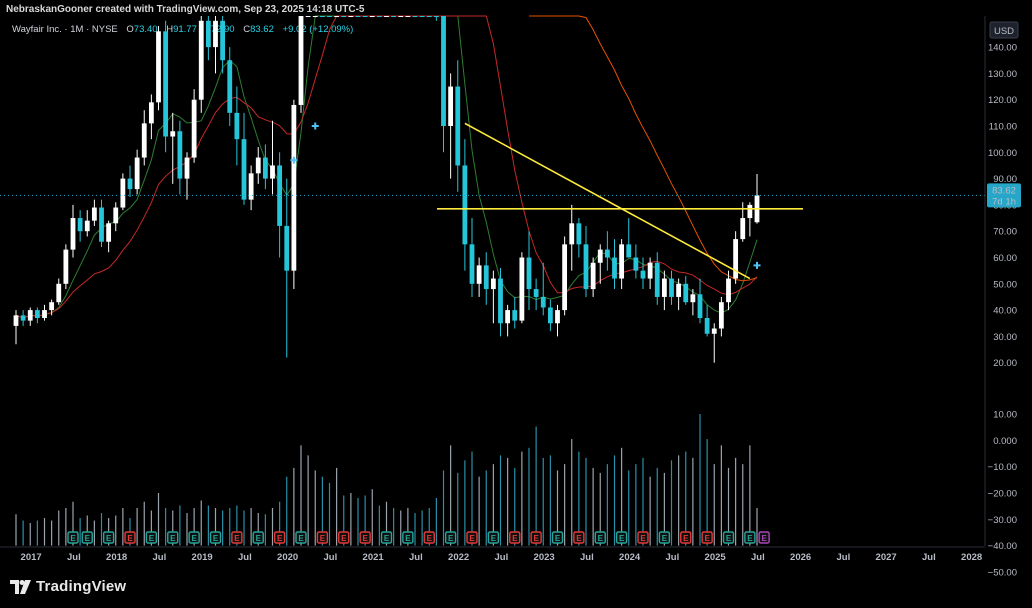  I want to click on brand-logo: TradingView, so click(68, 586).